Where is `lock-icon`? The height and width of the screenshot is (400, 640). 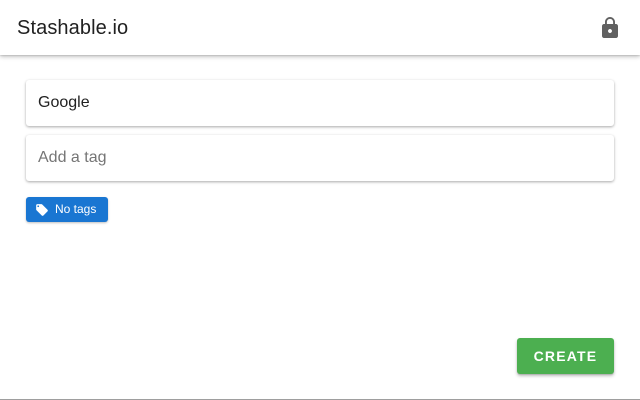 lock-icon is located at coordinates (610, 27).